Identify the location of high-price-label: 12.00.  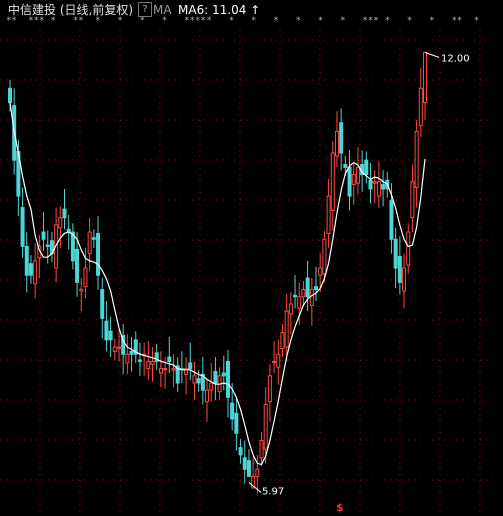
(455, 58).